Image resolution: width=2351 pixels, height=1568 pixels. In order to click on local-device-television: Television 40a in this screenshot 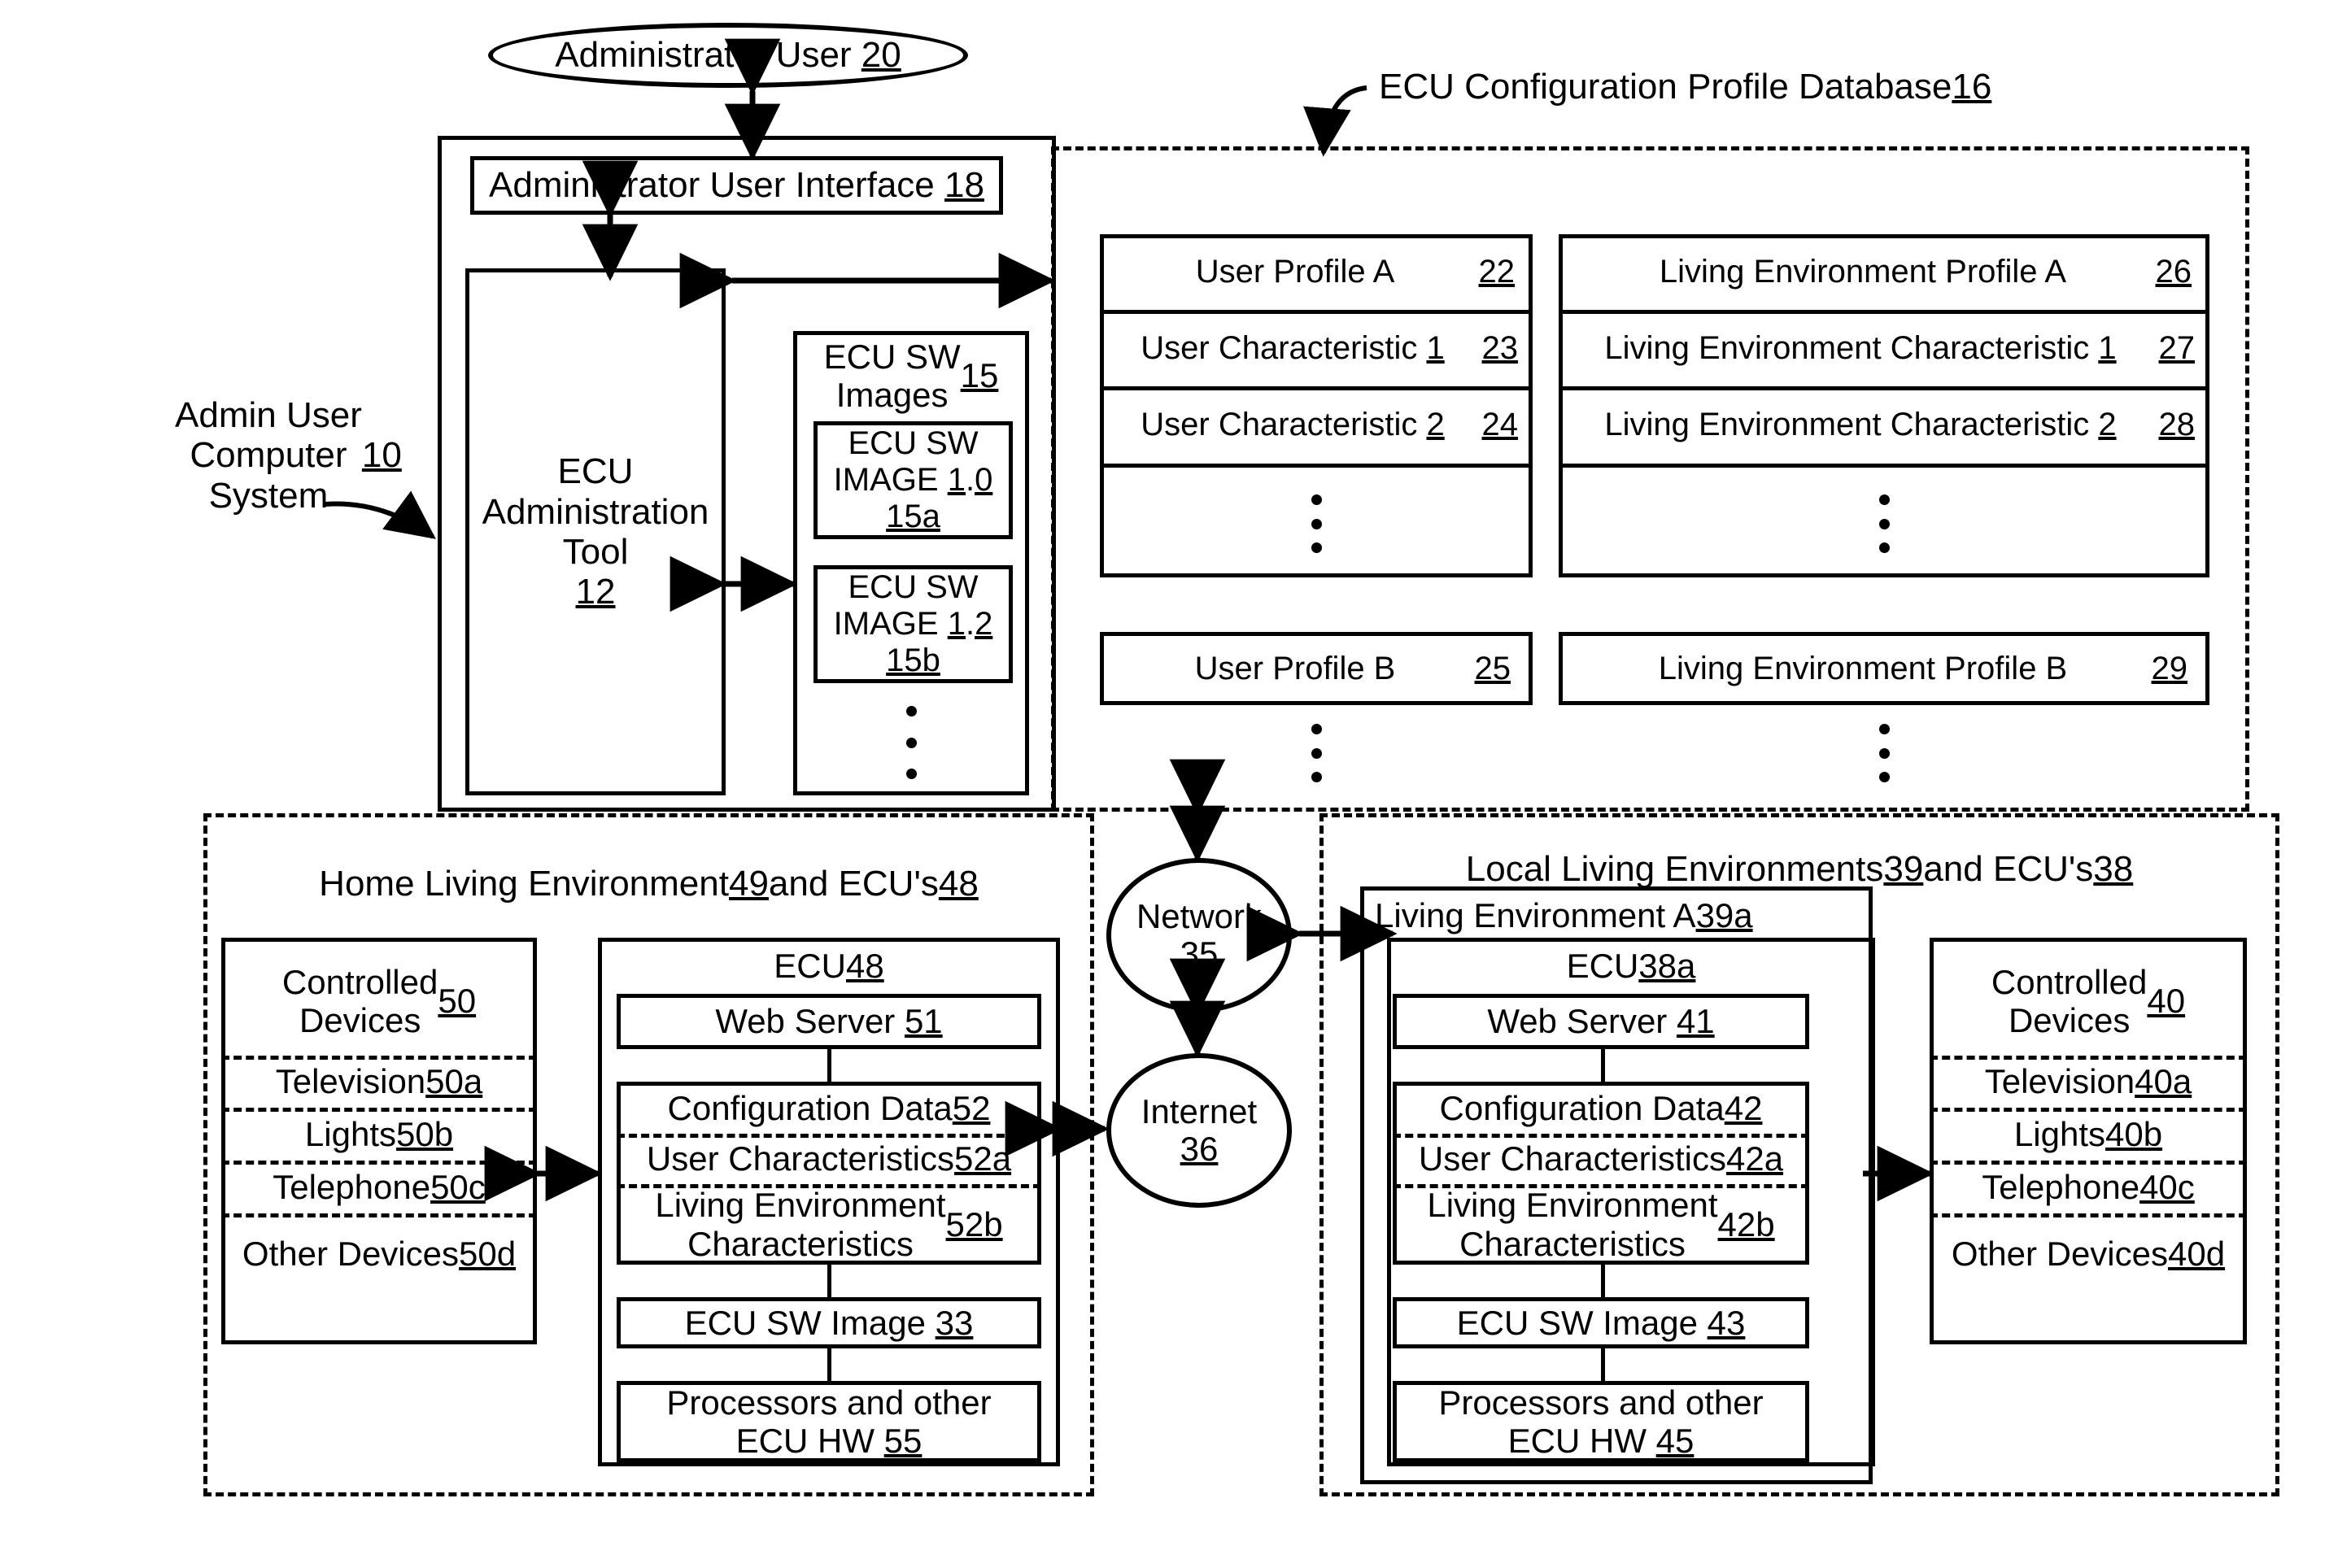, I will do `click(2088, 1081)`.